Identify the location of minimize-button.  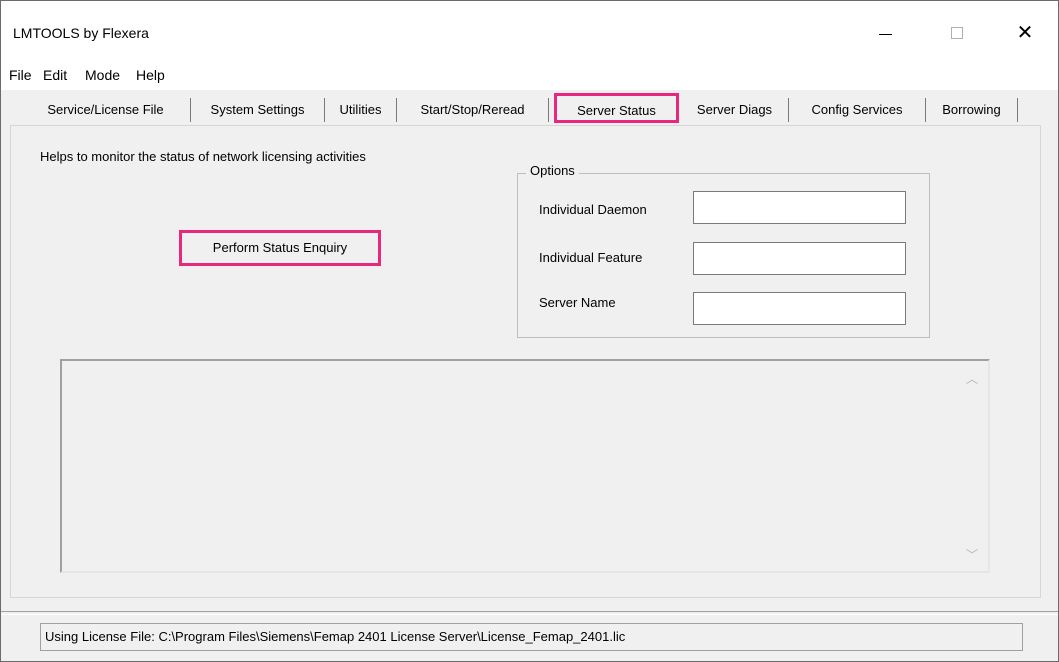
(885, 33).